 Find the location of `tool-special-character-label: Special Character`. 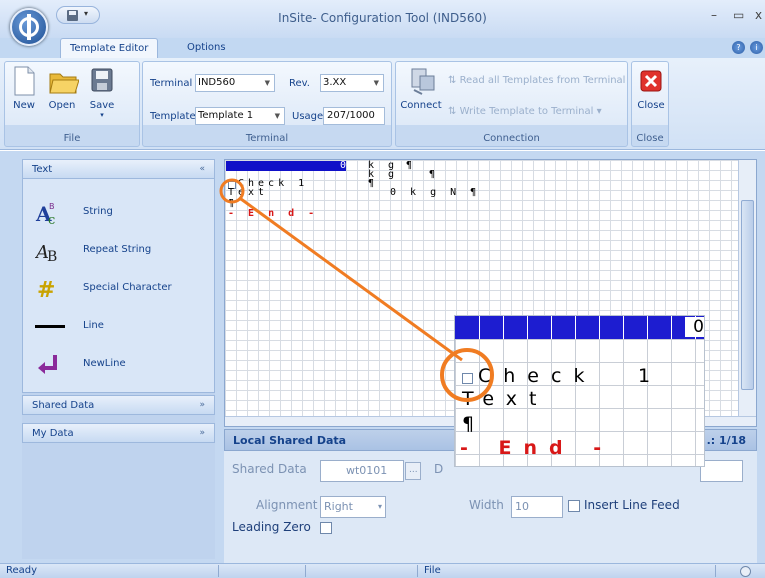

tool-special-character-label: Special Character is located at coordinates (127, 287).